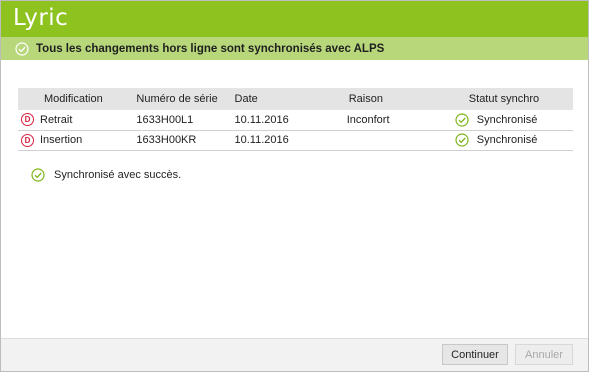 The width and height of the screenshot is (589, 372). I want to click on success-message: Synchronisé avec succès., so click(106, 175).